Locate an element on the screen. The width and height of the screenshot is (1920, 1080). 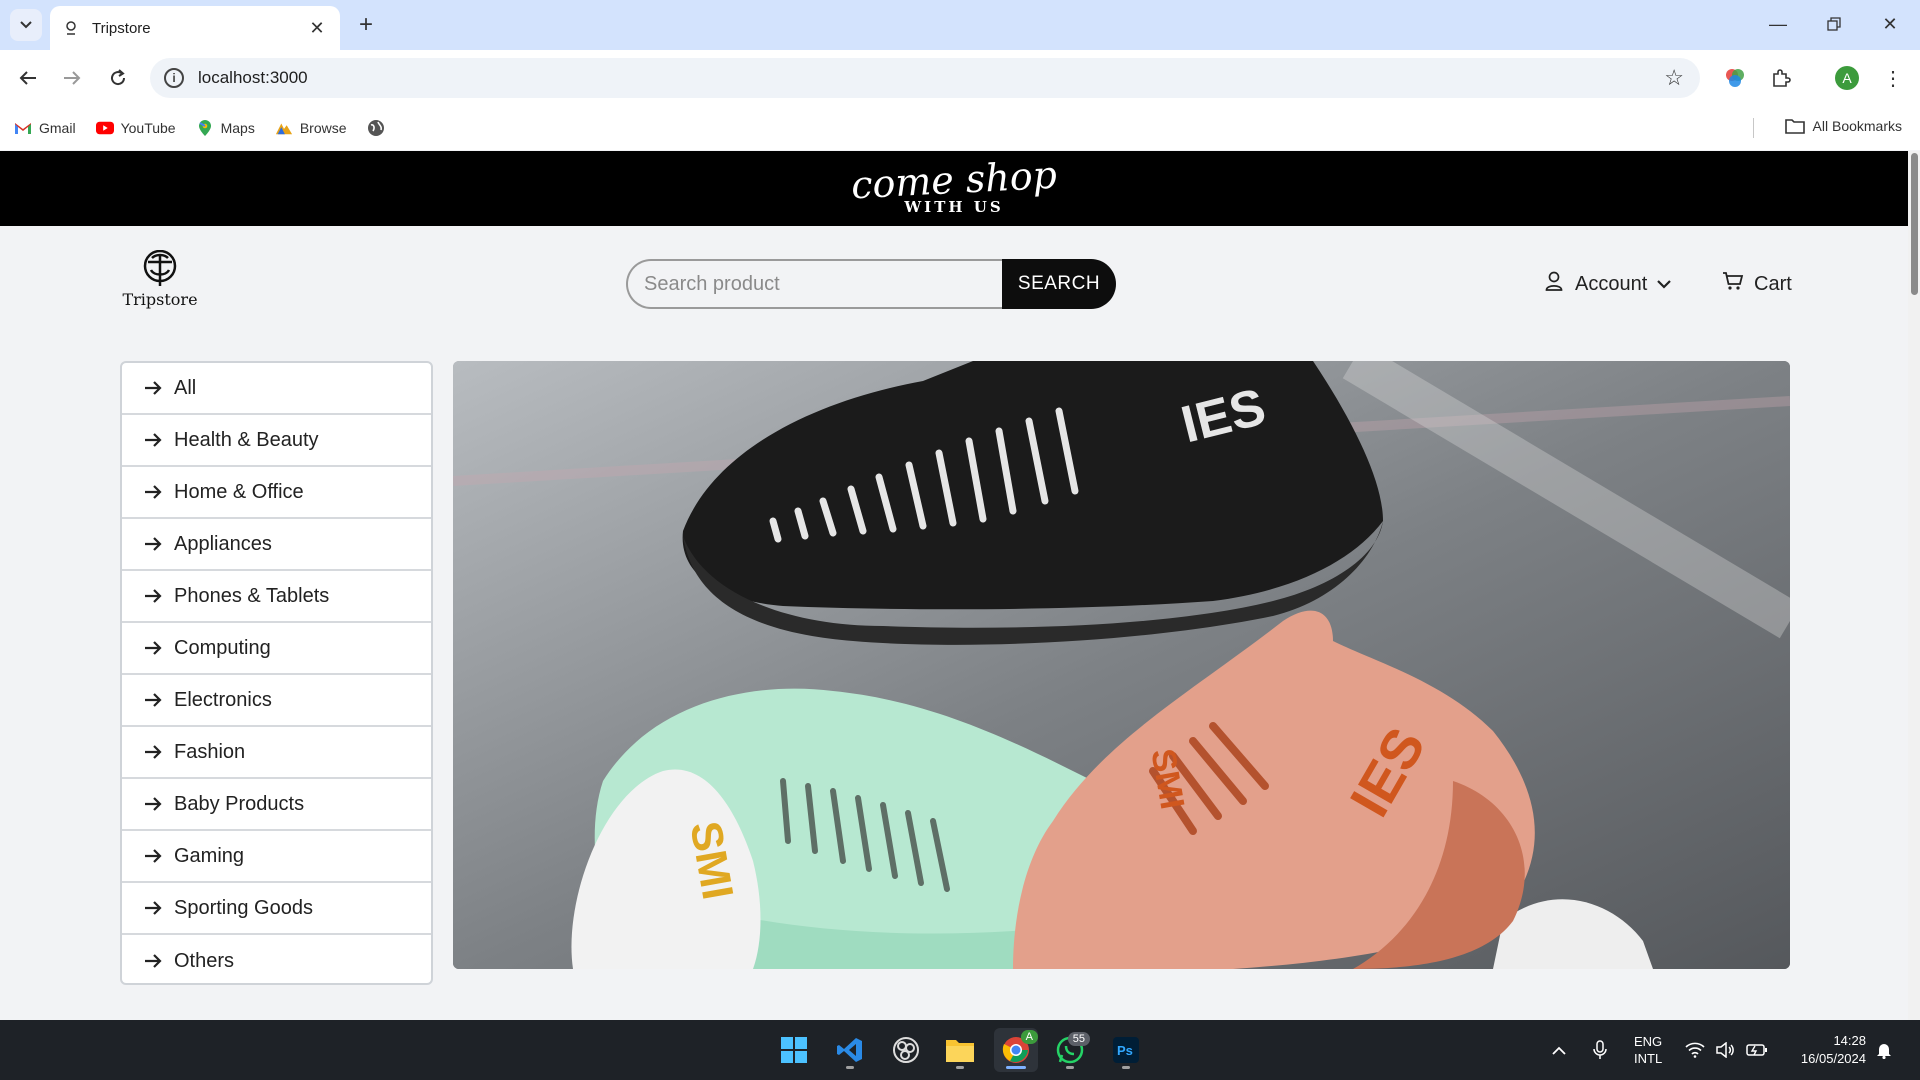
chrome-profile-badge: A is located at coordinates (1029, 1037).